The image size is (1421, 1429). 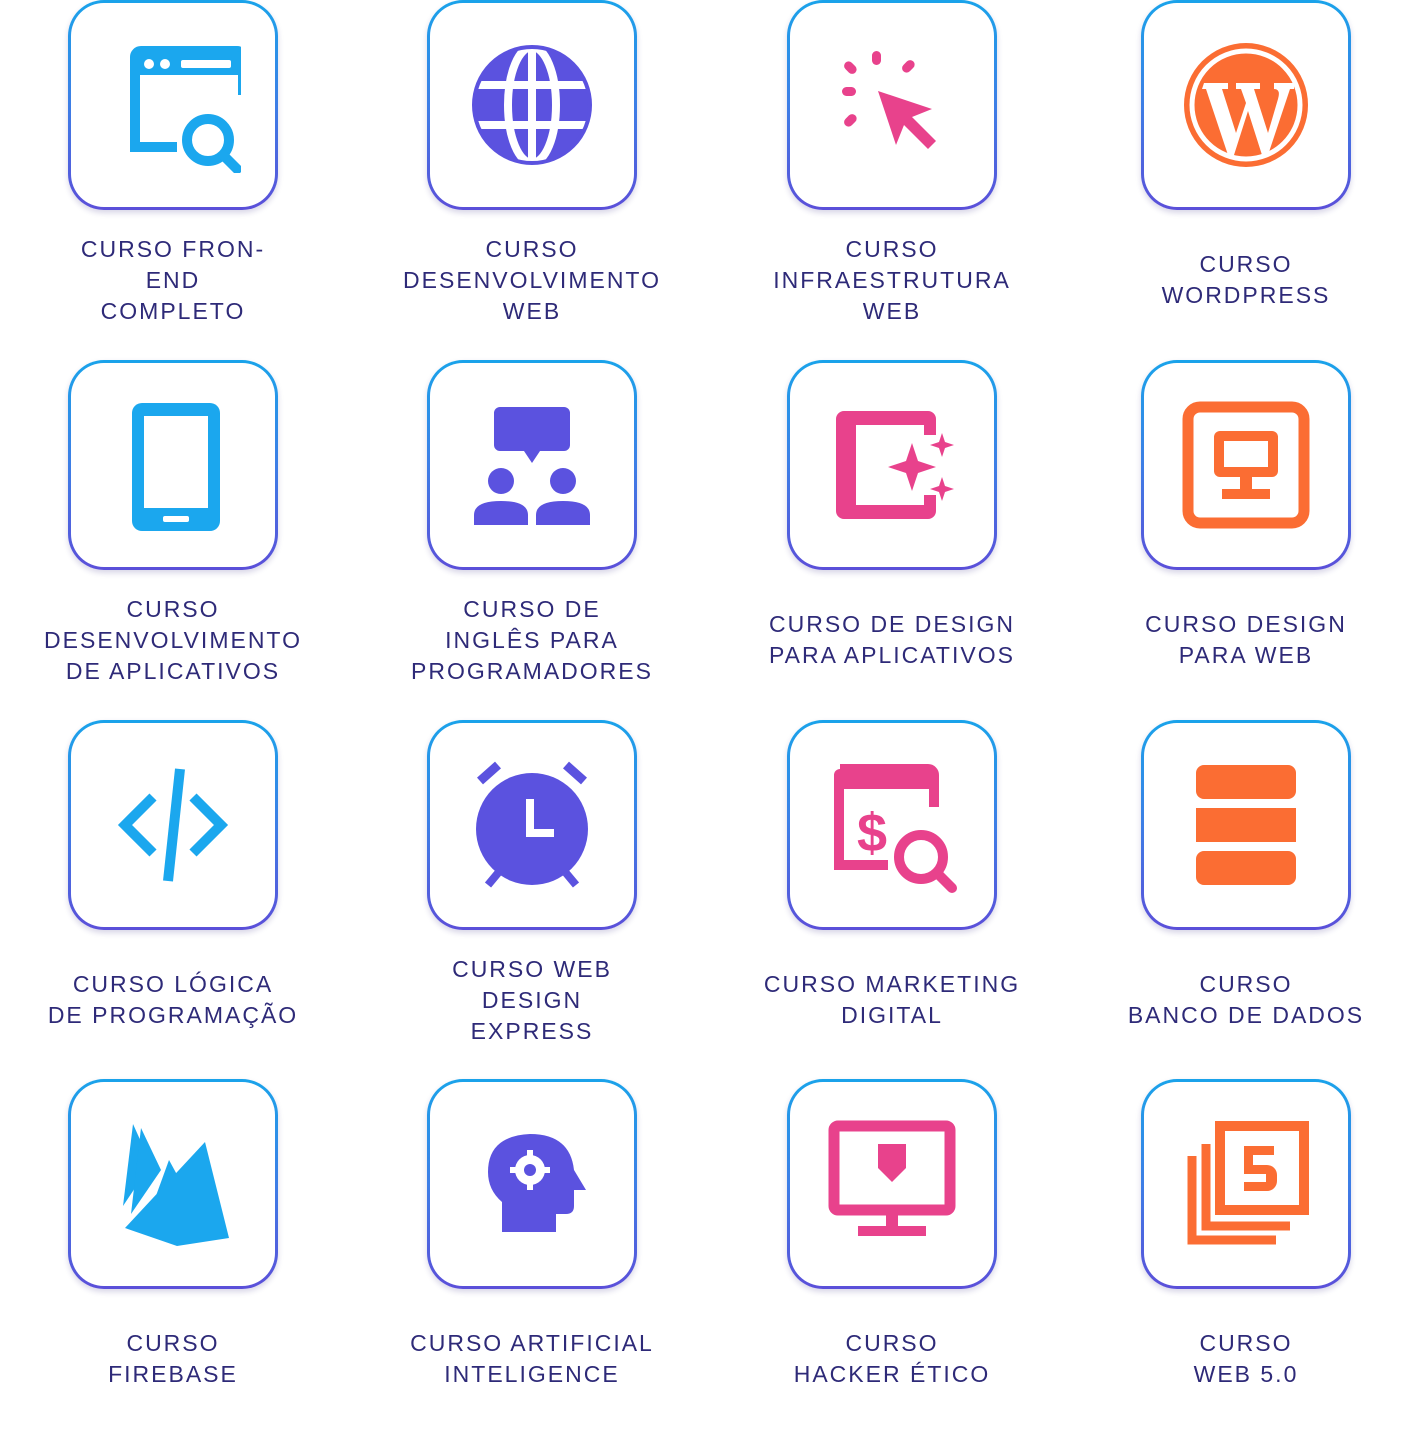 I want to click on course-label: CURSO HACKER ÉTICO, so click(x=892, y=1358).